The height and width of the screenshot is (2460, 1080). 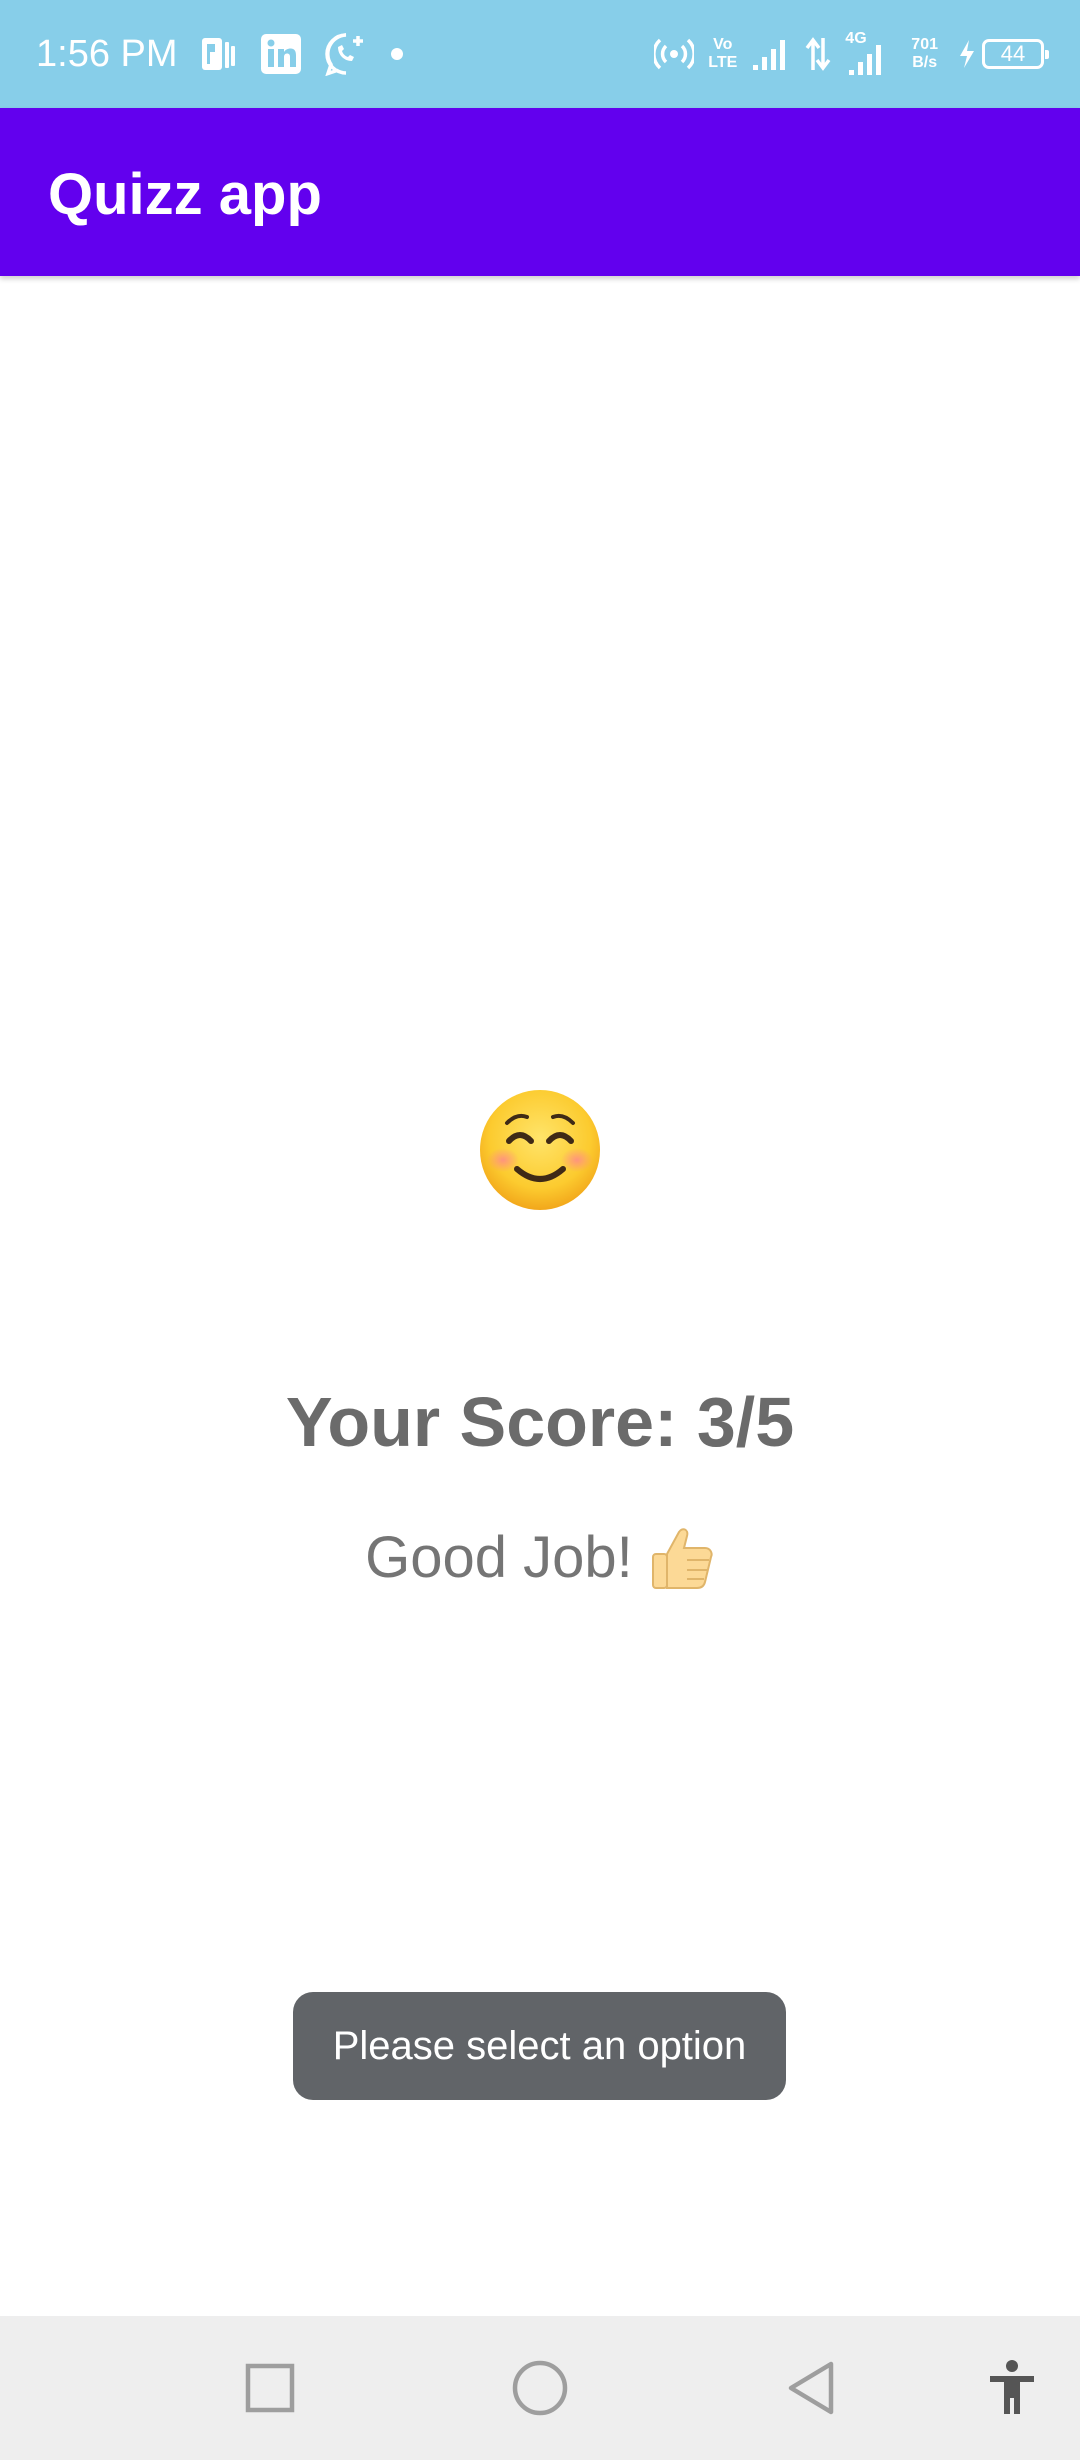 What do you see at coordinates (540, 1422) in the screenshot?
I see `score-text: Your Score: 3/5` at bounding box center [540, 1422].